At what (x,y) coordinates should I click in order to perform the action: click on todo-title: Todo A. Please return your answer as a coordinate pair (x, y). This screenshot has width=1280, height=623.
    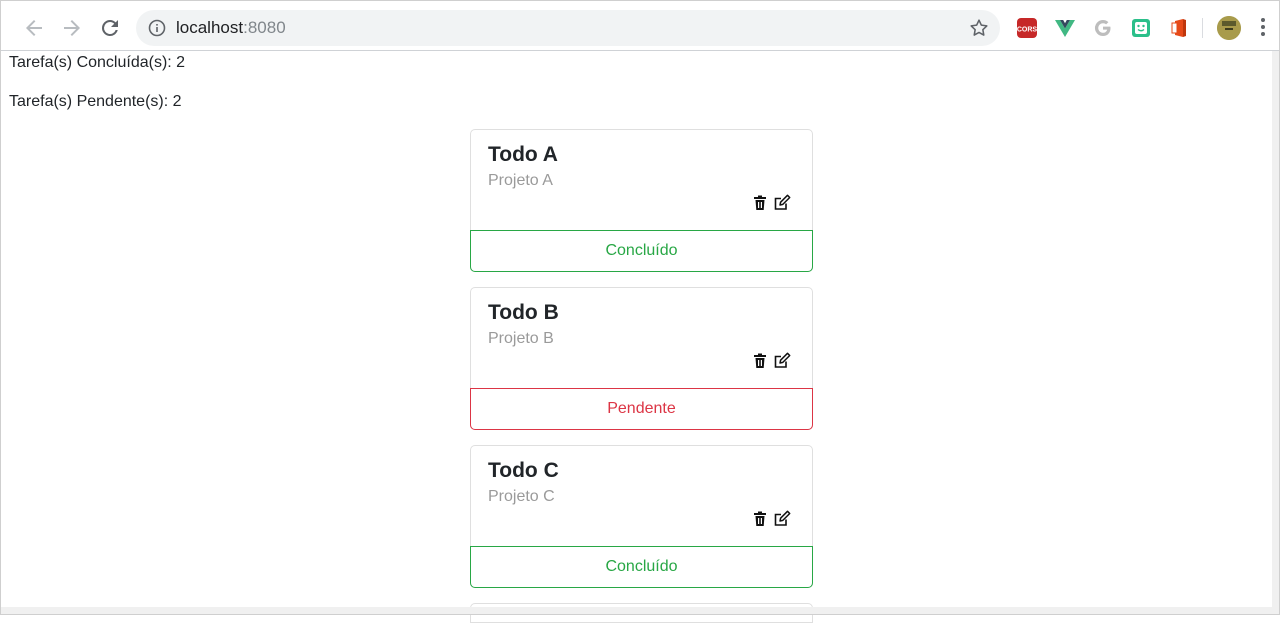
    Looking at the image, I should click on (523, 154).